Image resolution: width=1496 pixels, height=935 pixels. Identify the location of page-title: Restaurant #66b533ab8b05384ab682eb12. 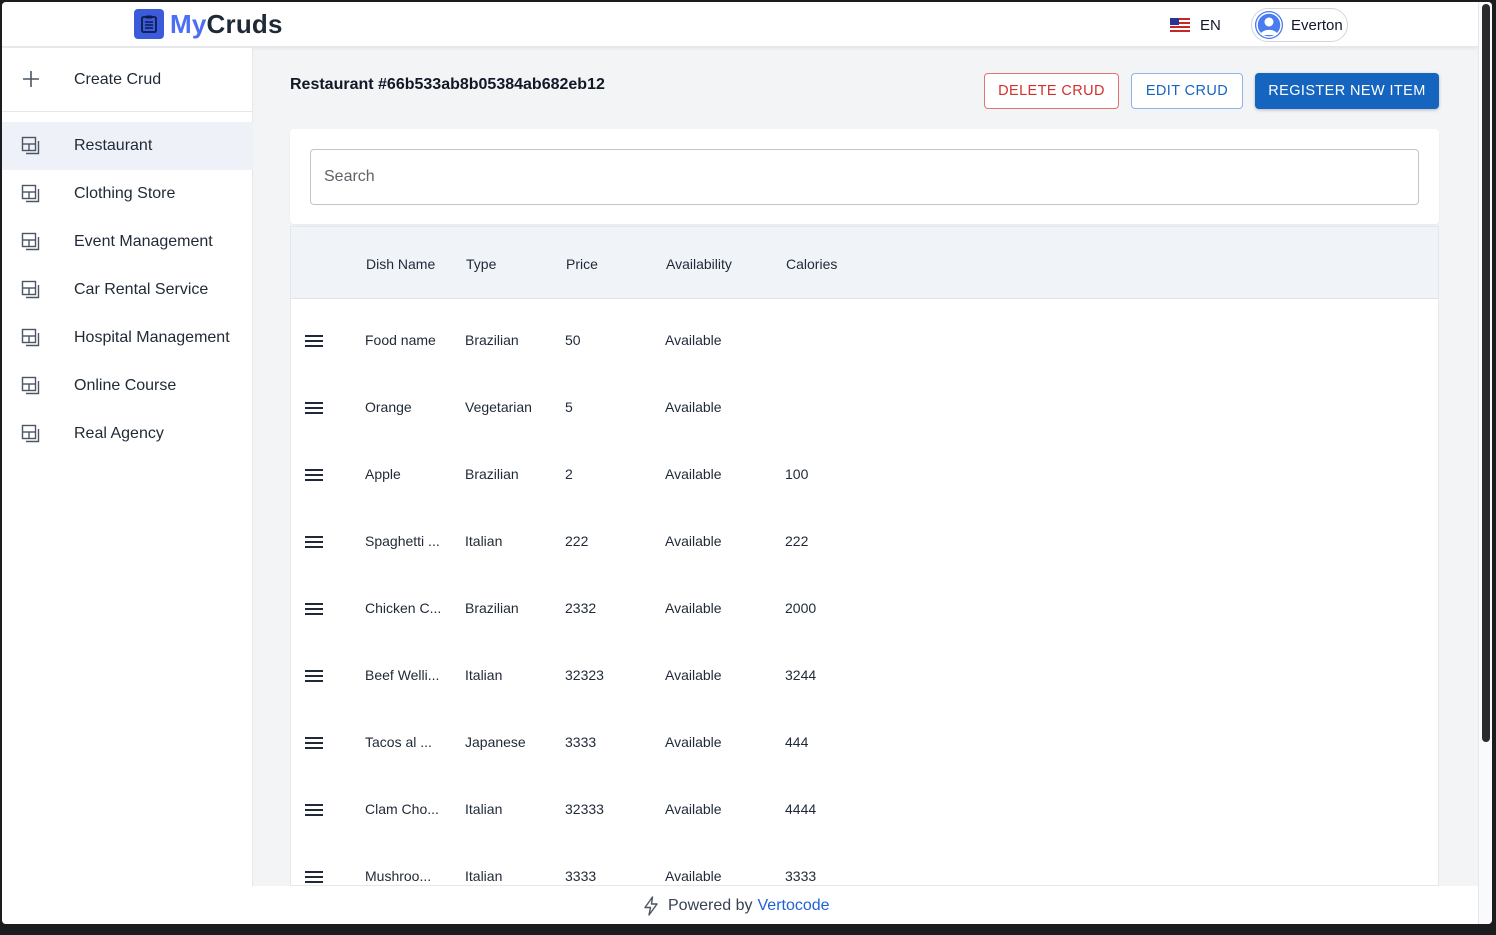
(447, 84).